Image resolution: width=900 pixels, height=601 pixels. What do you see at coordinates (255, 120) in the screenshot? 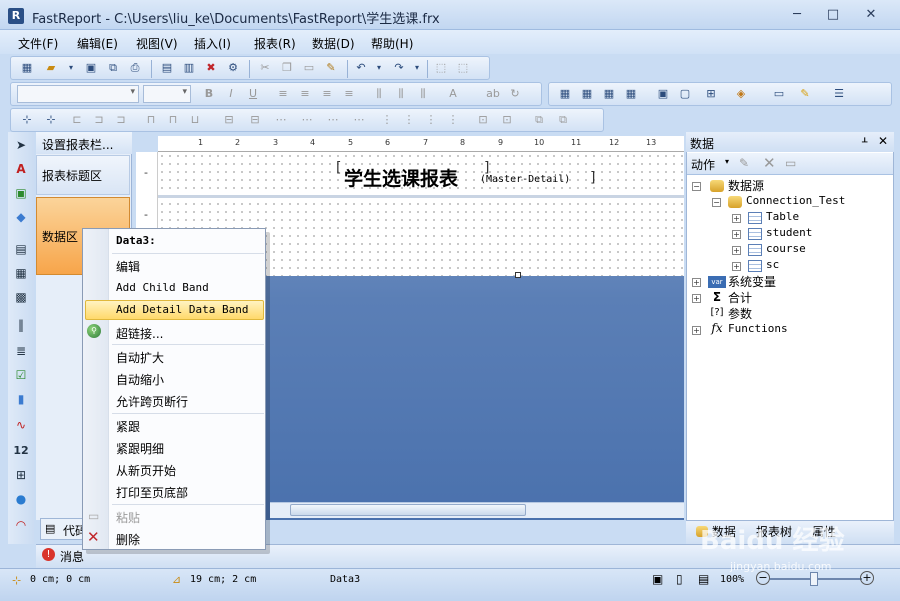
I see `same-height-icon: ⊟` at bounding box center [255, 120].